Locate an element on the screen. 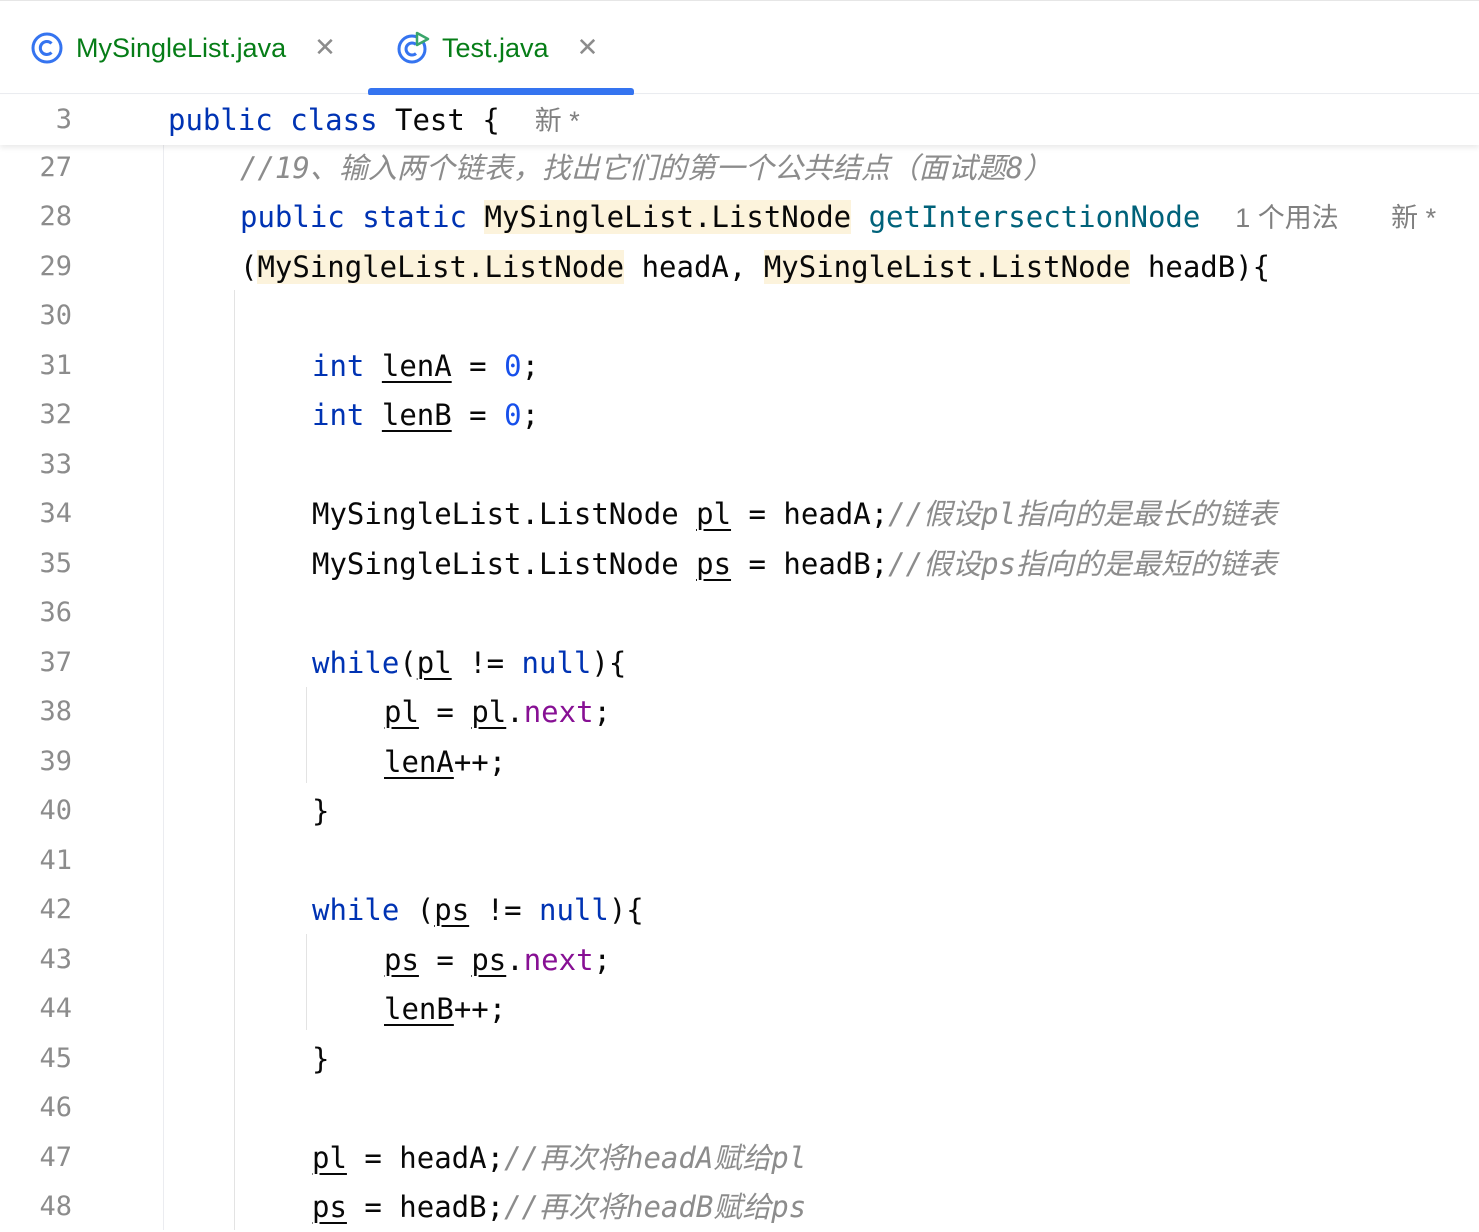 This screenshot has height=1232, width=1479. code-line-45: } is located at coordinates (320, 1059).